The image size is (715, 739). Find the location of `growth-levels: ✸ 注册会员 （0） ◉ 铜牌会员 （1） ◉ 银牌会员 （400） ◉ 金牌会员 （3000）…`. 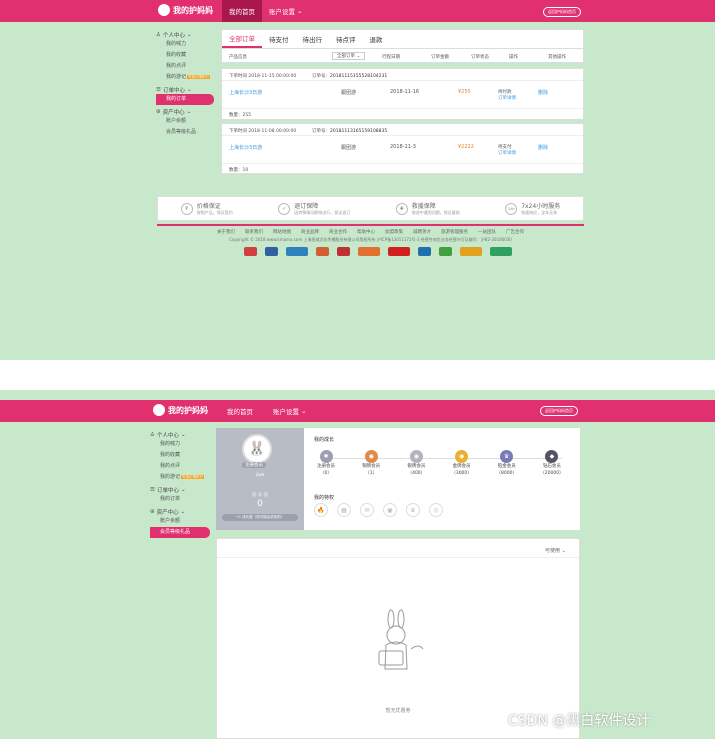

growth-levels: ✸ 注册会员 （0） ◉ 铜牌会员 （1） ◉ 银牌会员 （400） ◉ 金牌会员 （3000）… is located at coordinates (439, 463).